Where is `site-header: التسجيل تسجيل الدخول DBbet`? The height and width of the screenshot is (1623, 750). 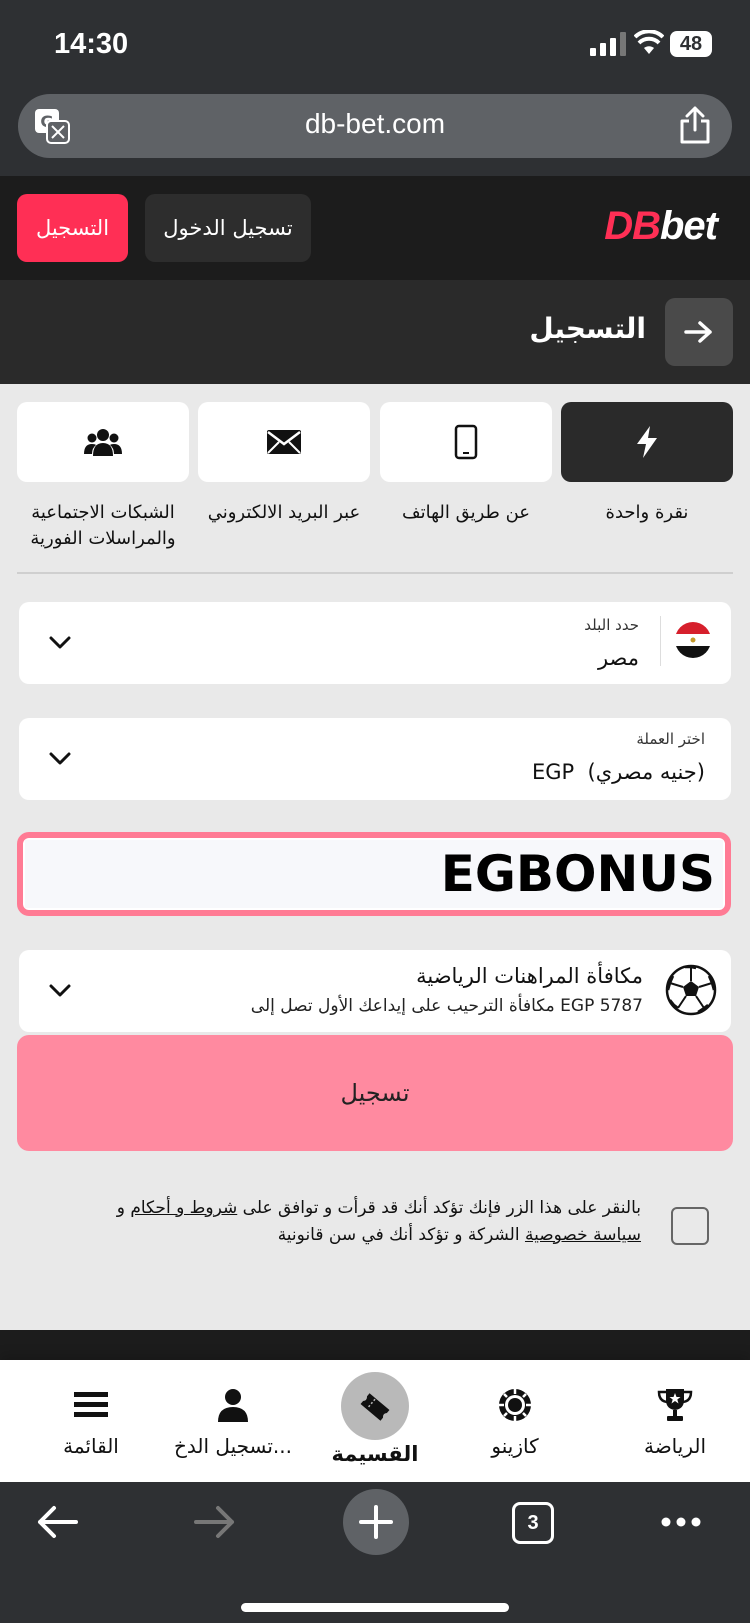
site-header: التسجيل تسجيل الدخول DBbet is located at coordinates (375, 228).